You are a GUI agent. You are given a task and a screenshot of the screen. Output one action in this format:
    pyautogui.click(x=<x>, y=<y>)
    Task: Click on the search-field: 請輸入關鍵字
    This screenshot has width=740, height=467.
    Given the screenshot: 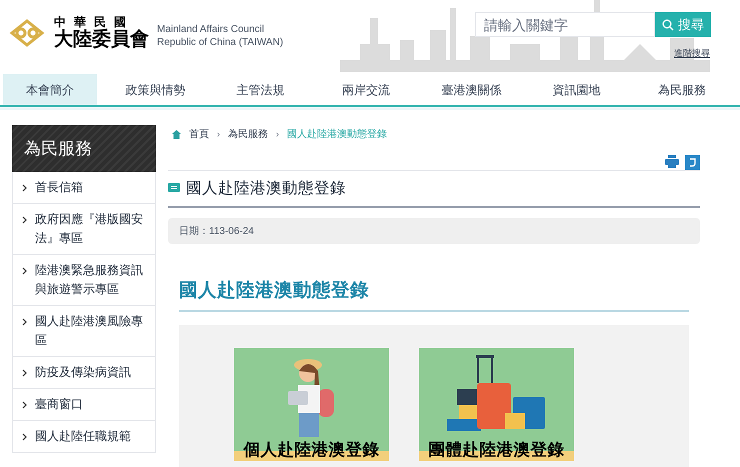 What is the action you would take?
    pyautogui.click(x=565, y=24)
    